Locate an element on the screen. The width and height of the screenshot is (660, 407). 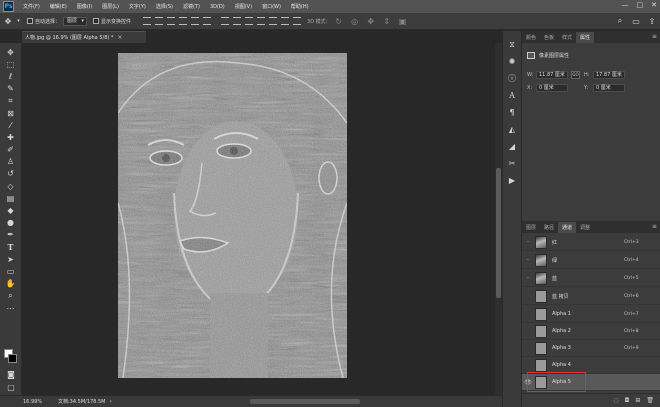
dotted-circle-icon: ◌ is located at coordinates (615, 400).